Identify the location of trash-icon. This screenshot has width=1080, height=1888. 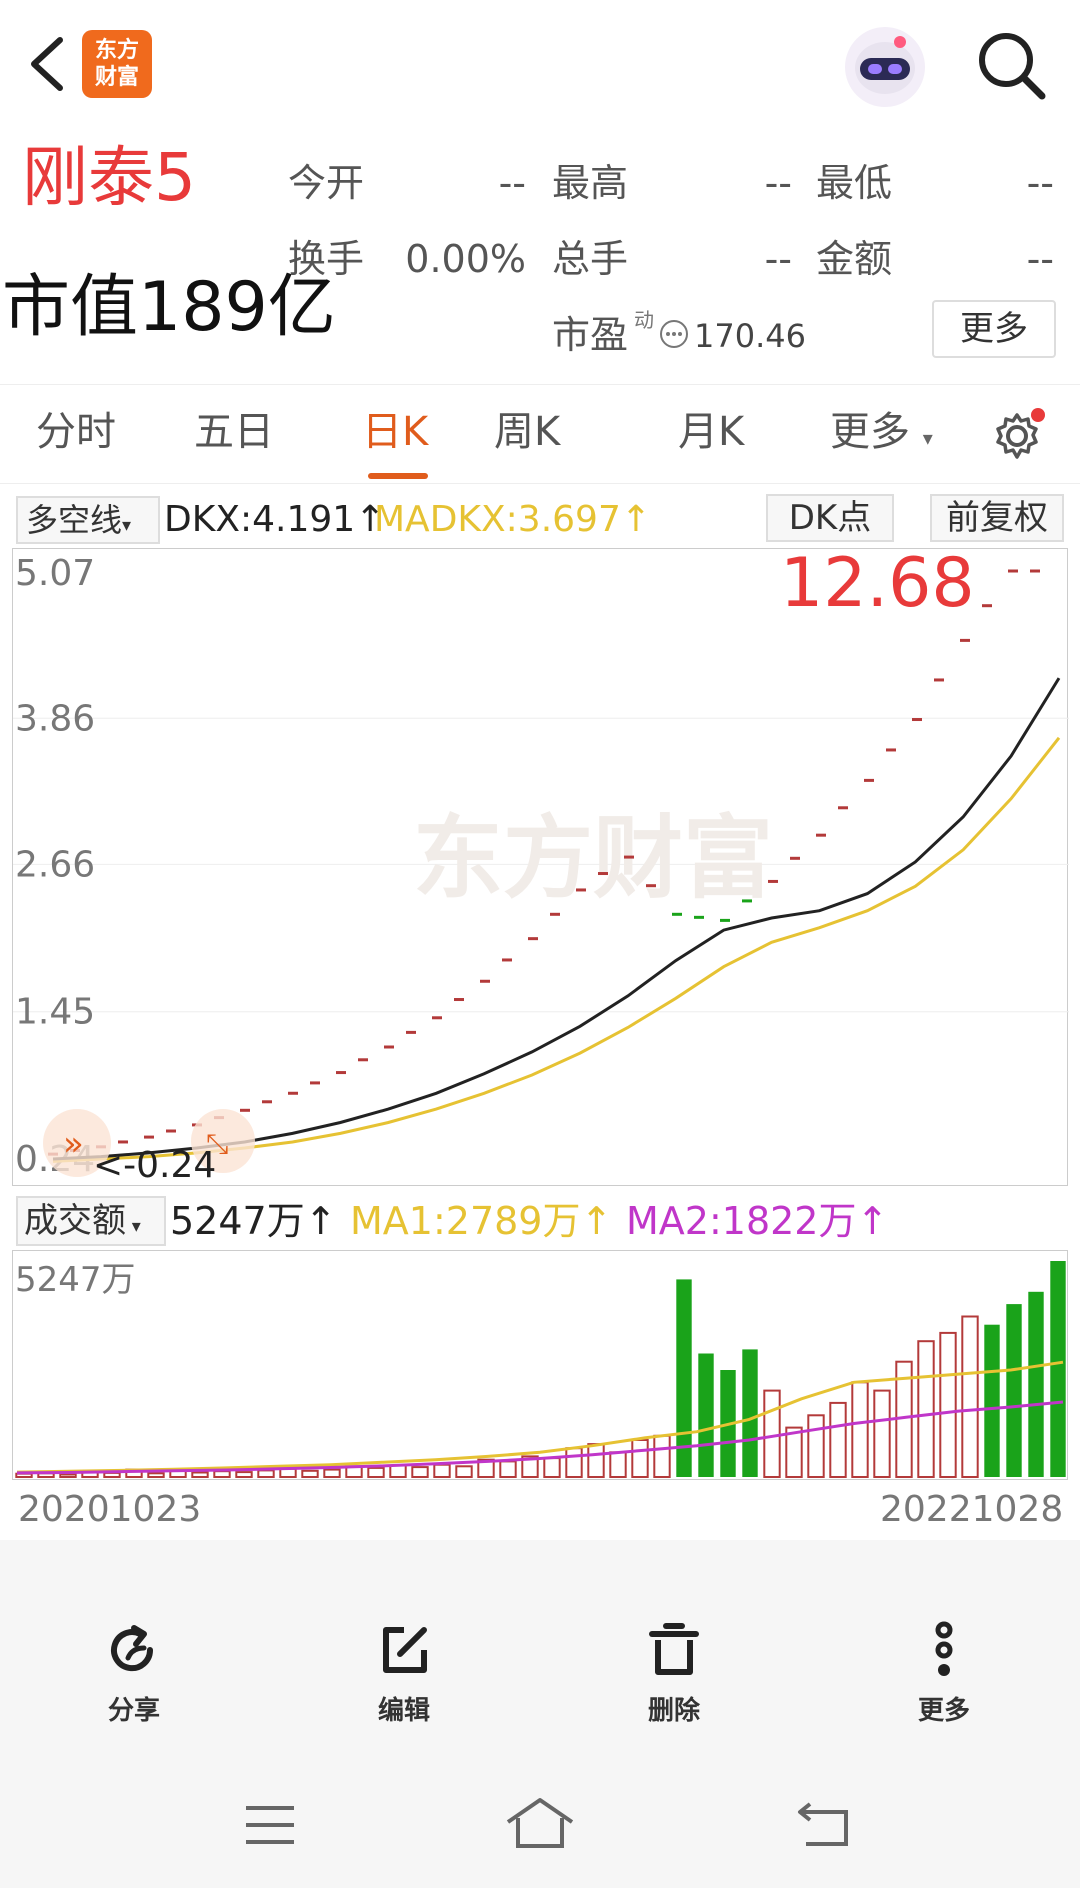
(674, 1649).